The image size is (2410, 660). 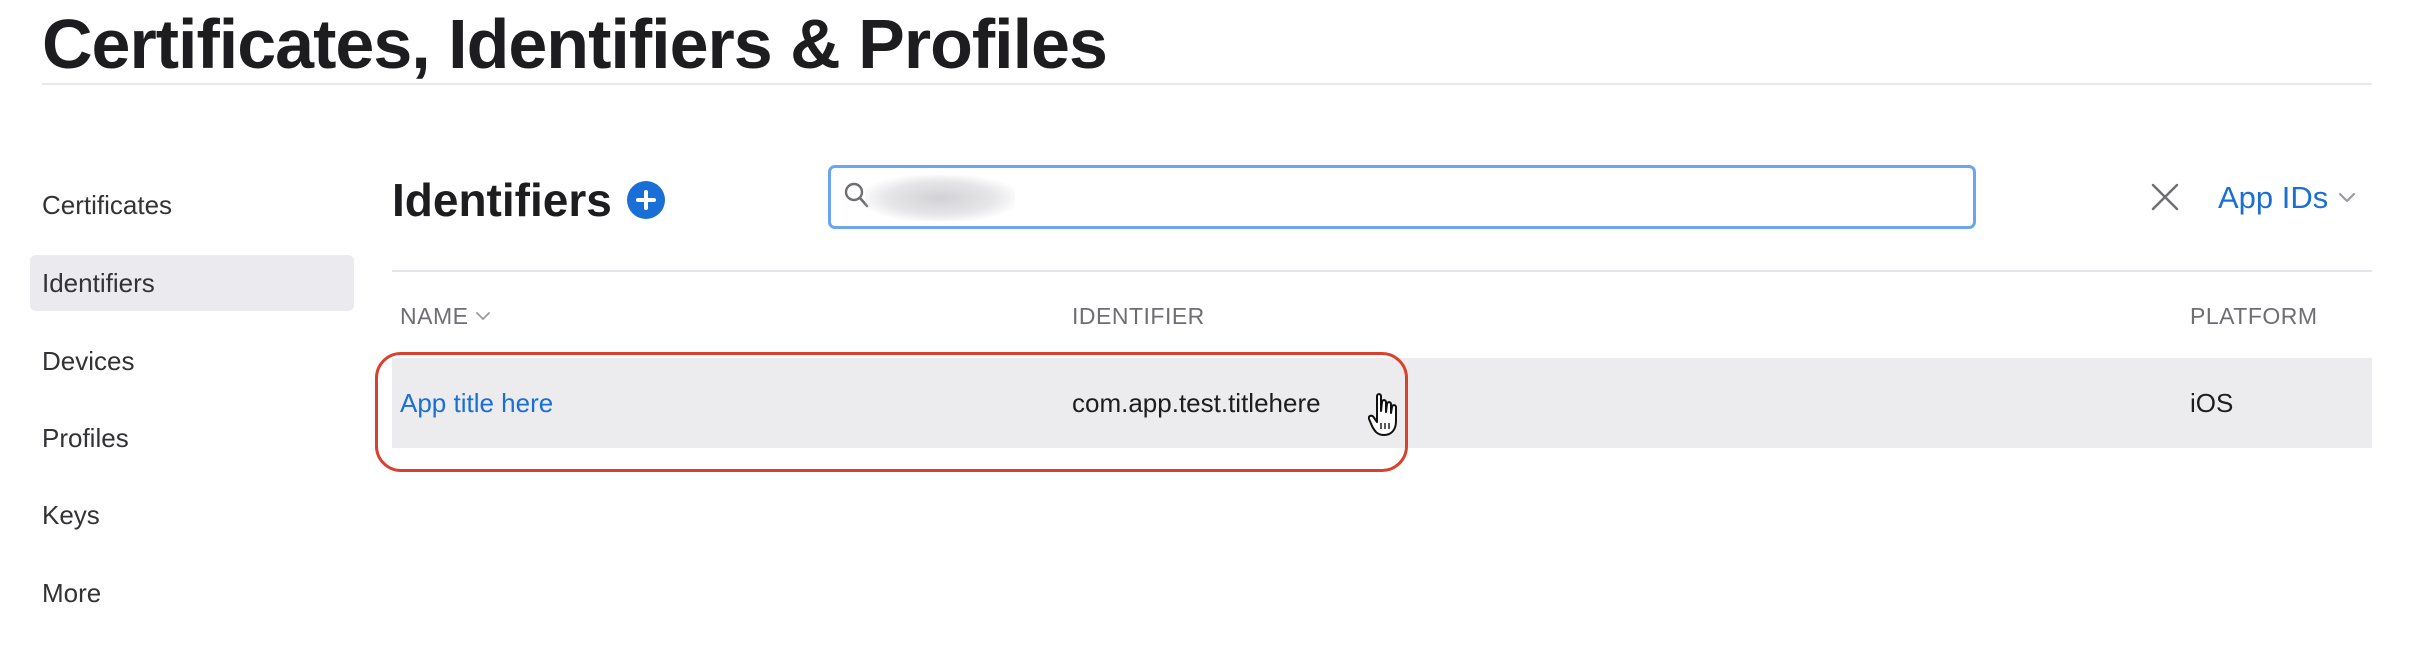 What do you see at coordinates (476, 403) in the screenshot?
I see `row-name-link: App title here` at bounding box center [476, 403].